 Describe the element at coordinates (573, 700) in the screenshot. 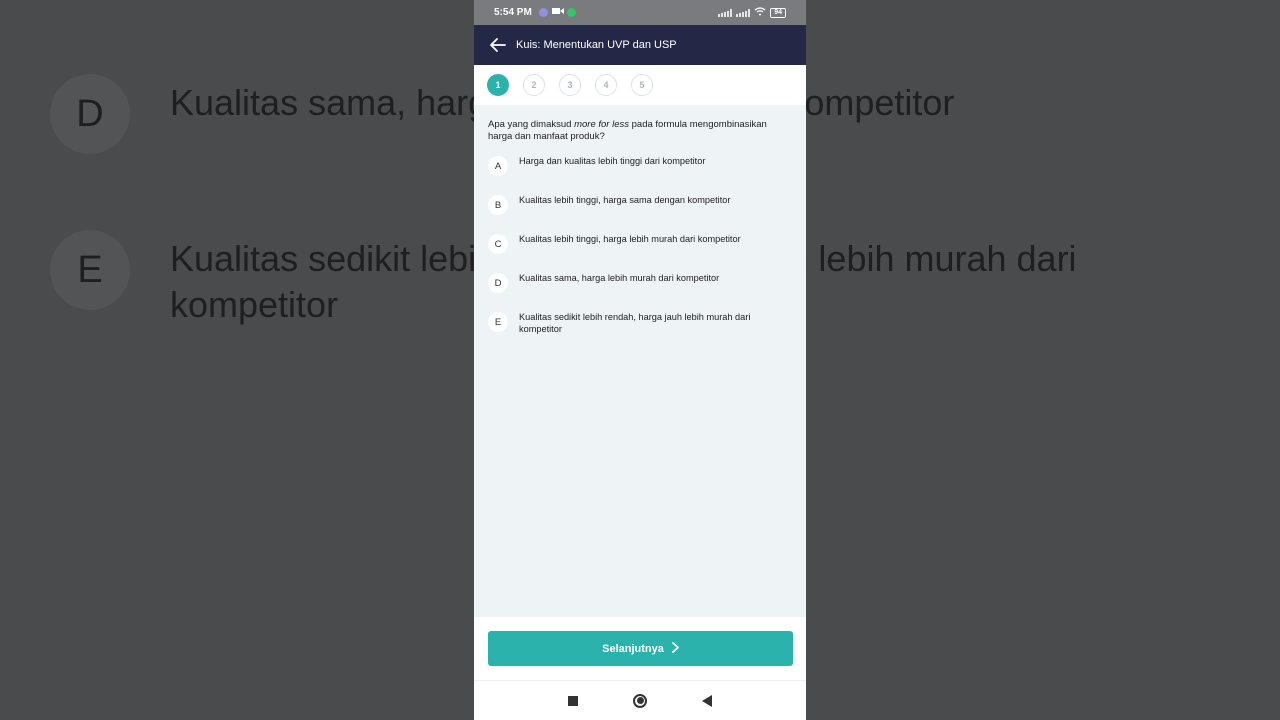

I see `recent-apps-icon` at that location.